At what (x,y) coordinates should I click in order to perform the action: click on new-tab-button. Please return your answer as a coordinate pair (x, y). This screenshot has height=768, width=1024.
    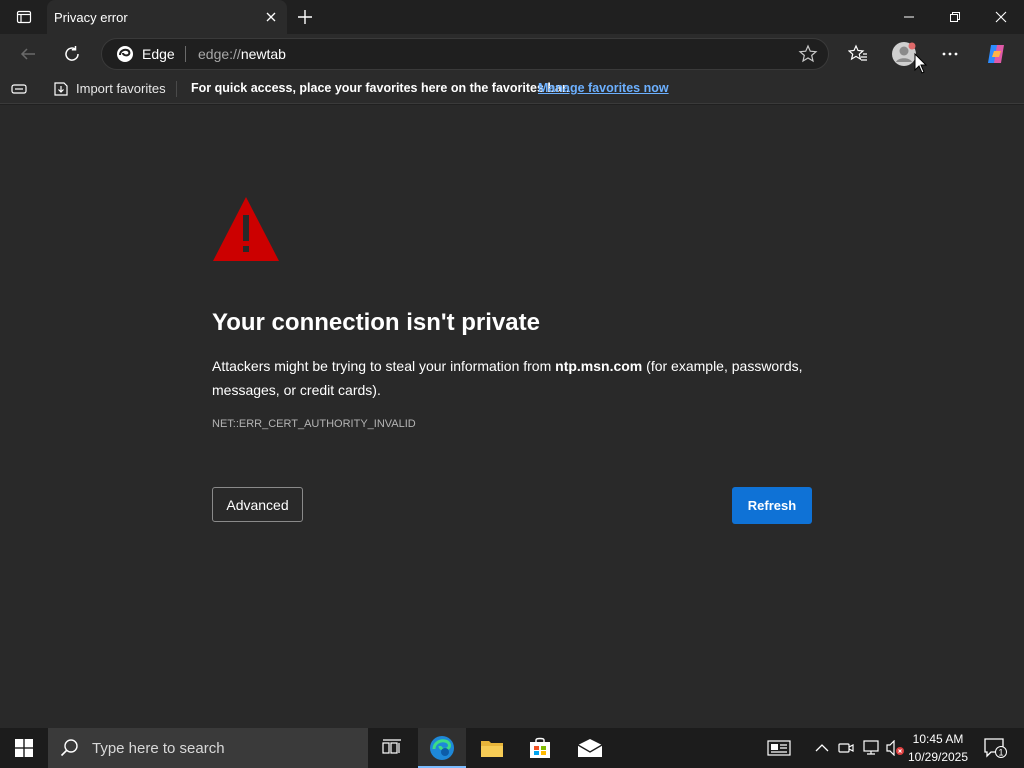
    Looking at the image, I should click on (305, 17).